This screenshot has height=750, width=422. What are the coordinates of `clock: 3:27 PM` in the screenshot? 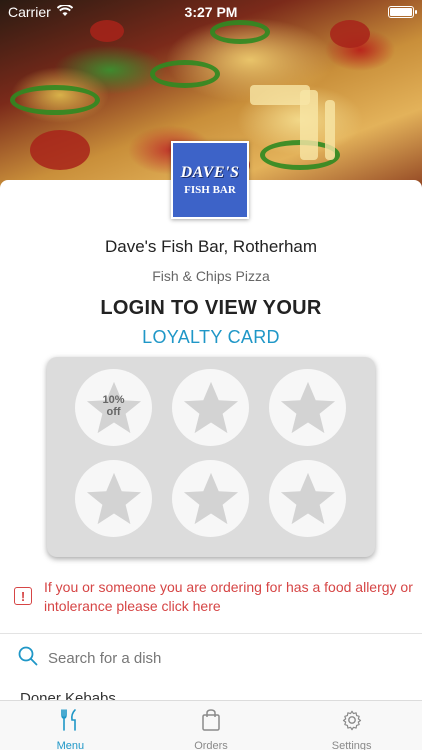 It's located at (211, 12).